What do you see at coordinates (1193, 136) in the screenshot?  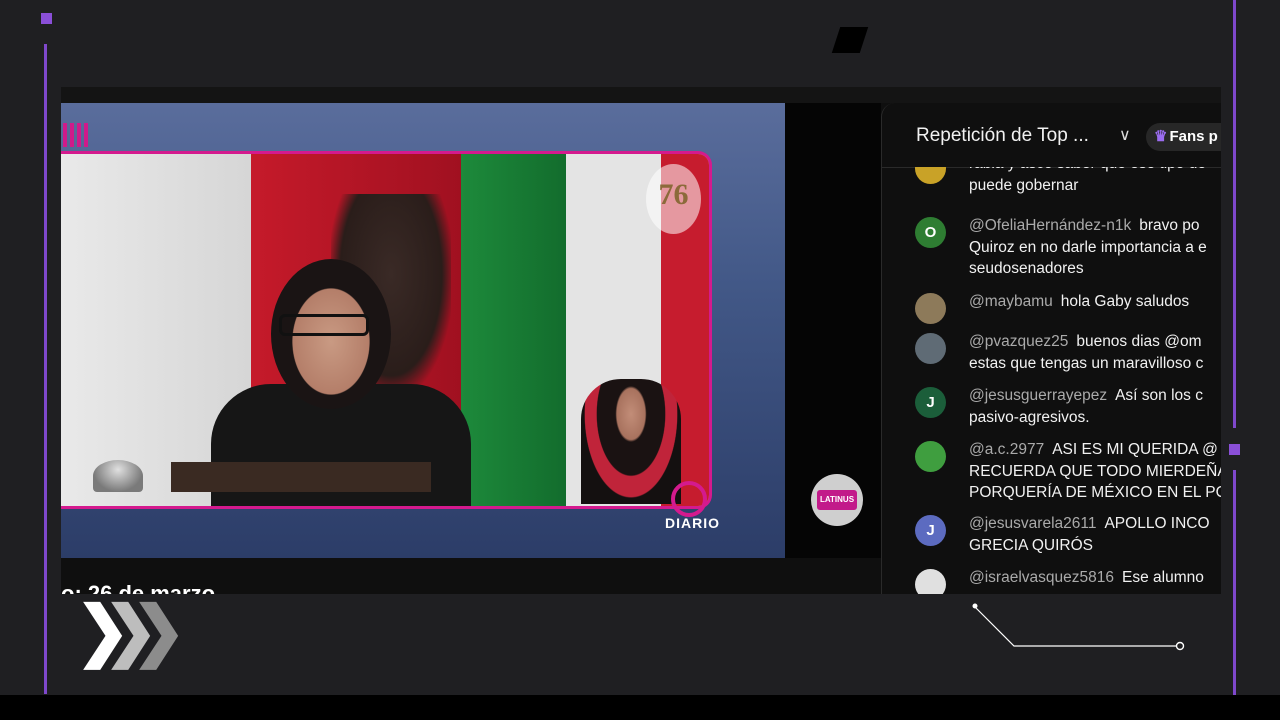 I see `fans-label: Fans p` at bounding box center [1193, 136].